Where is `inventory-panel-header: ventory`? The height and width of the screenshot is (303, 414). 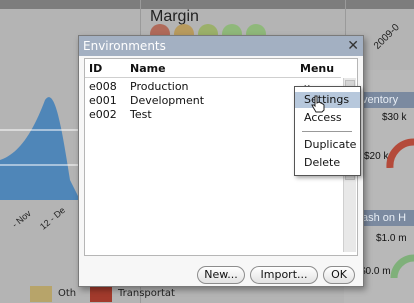 inventory-panel-header: ventory is located at coordinates (385, 100).